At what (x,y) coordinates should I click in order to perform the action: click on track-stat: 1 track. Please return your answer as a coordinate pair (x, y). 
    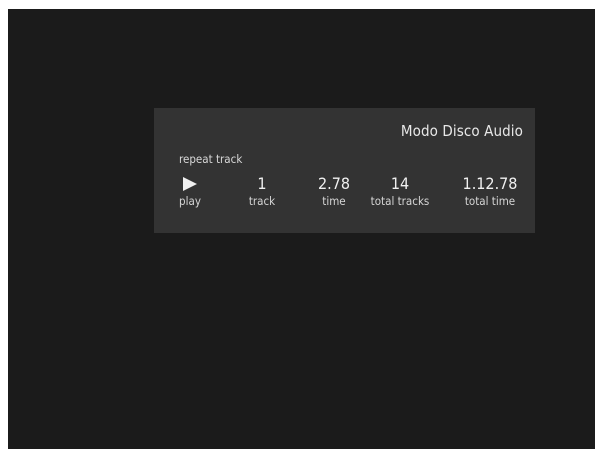
    Looking at the image, I should click on (262, 191).